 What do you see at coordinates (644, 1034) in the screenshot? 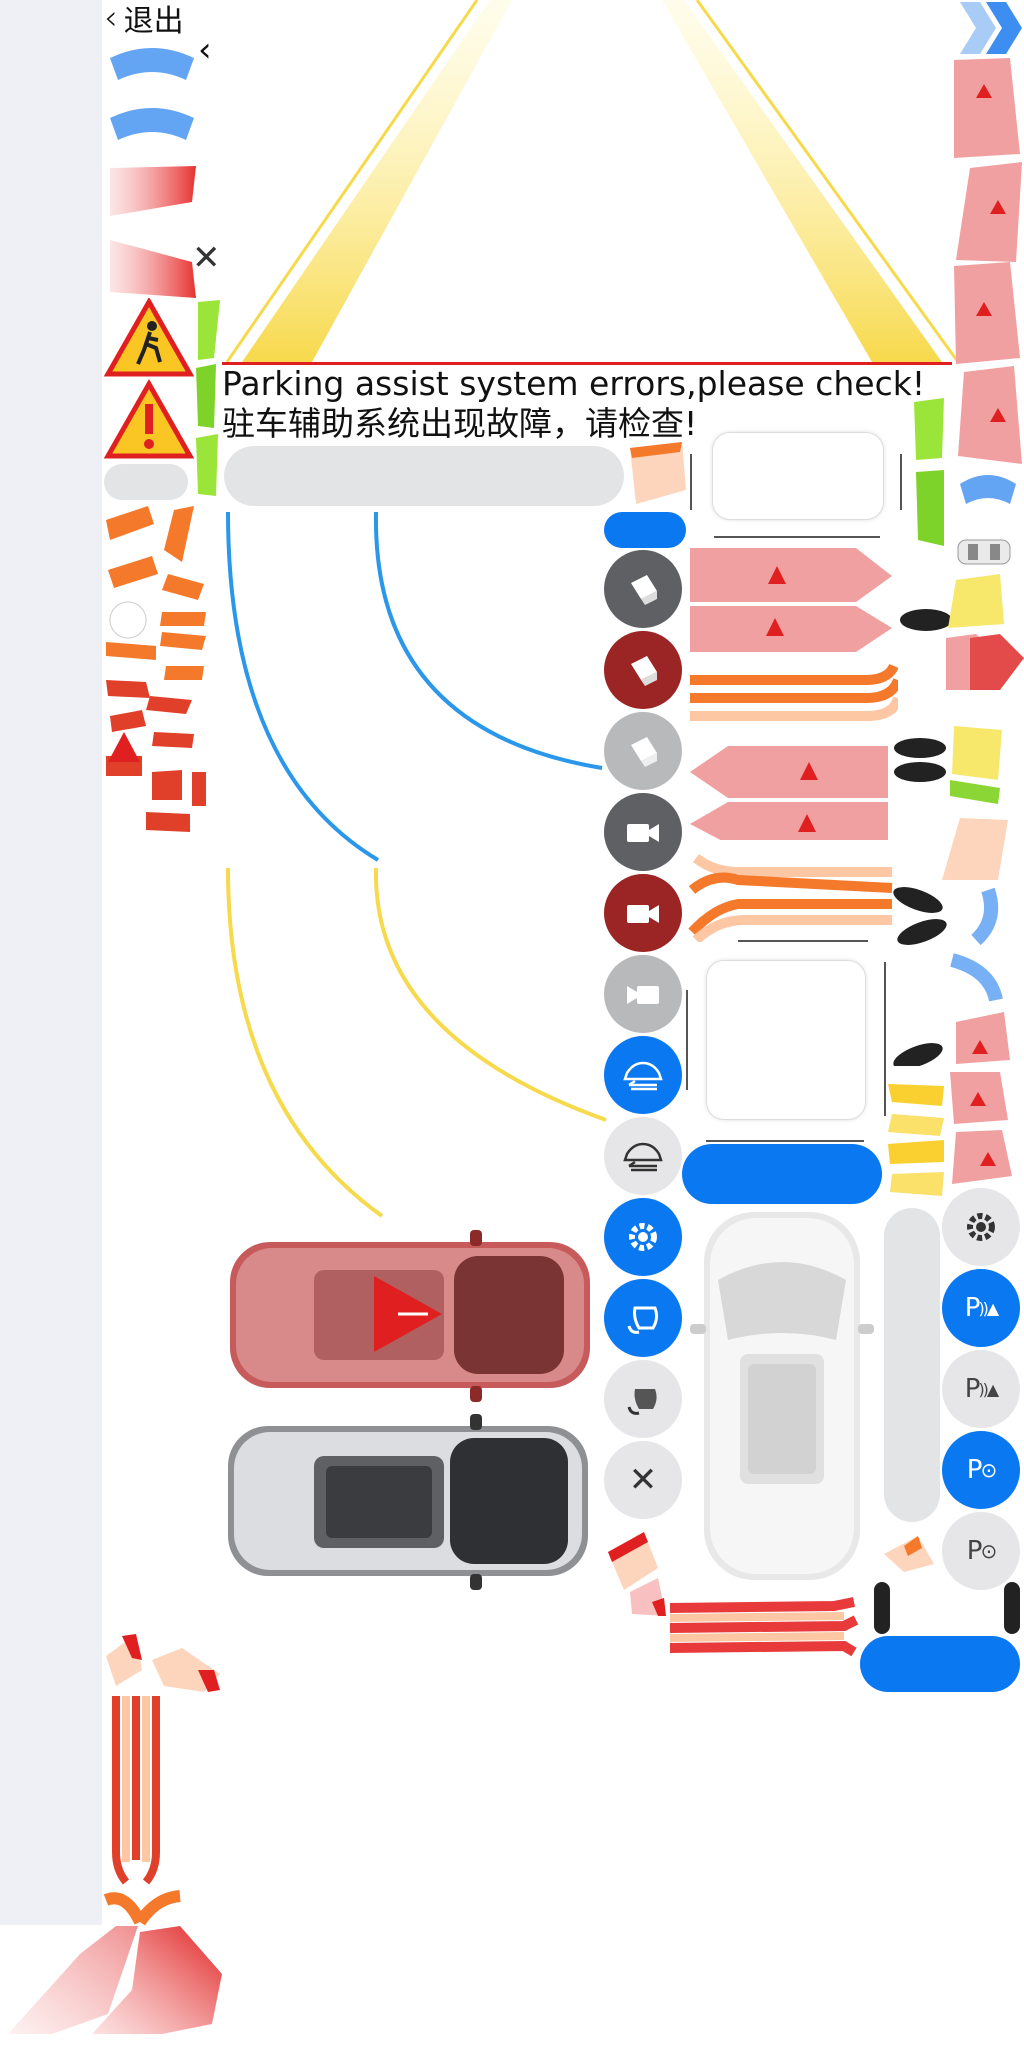
I see `camera-view-controls: ✕` at bounding box center [644, 1034].